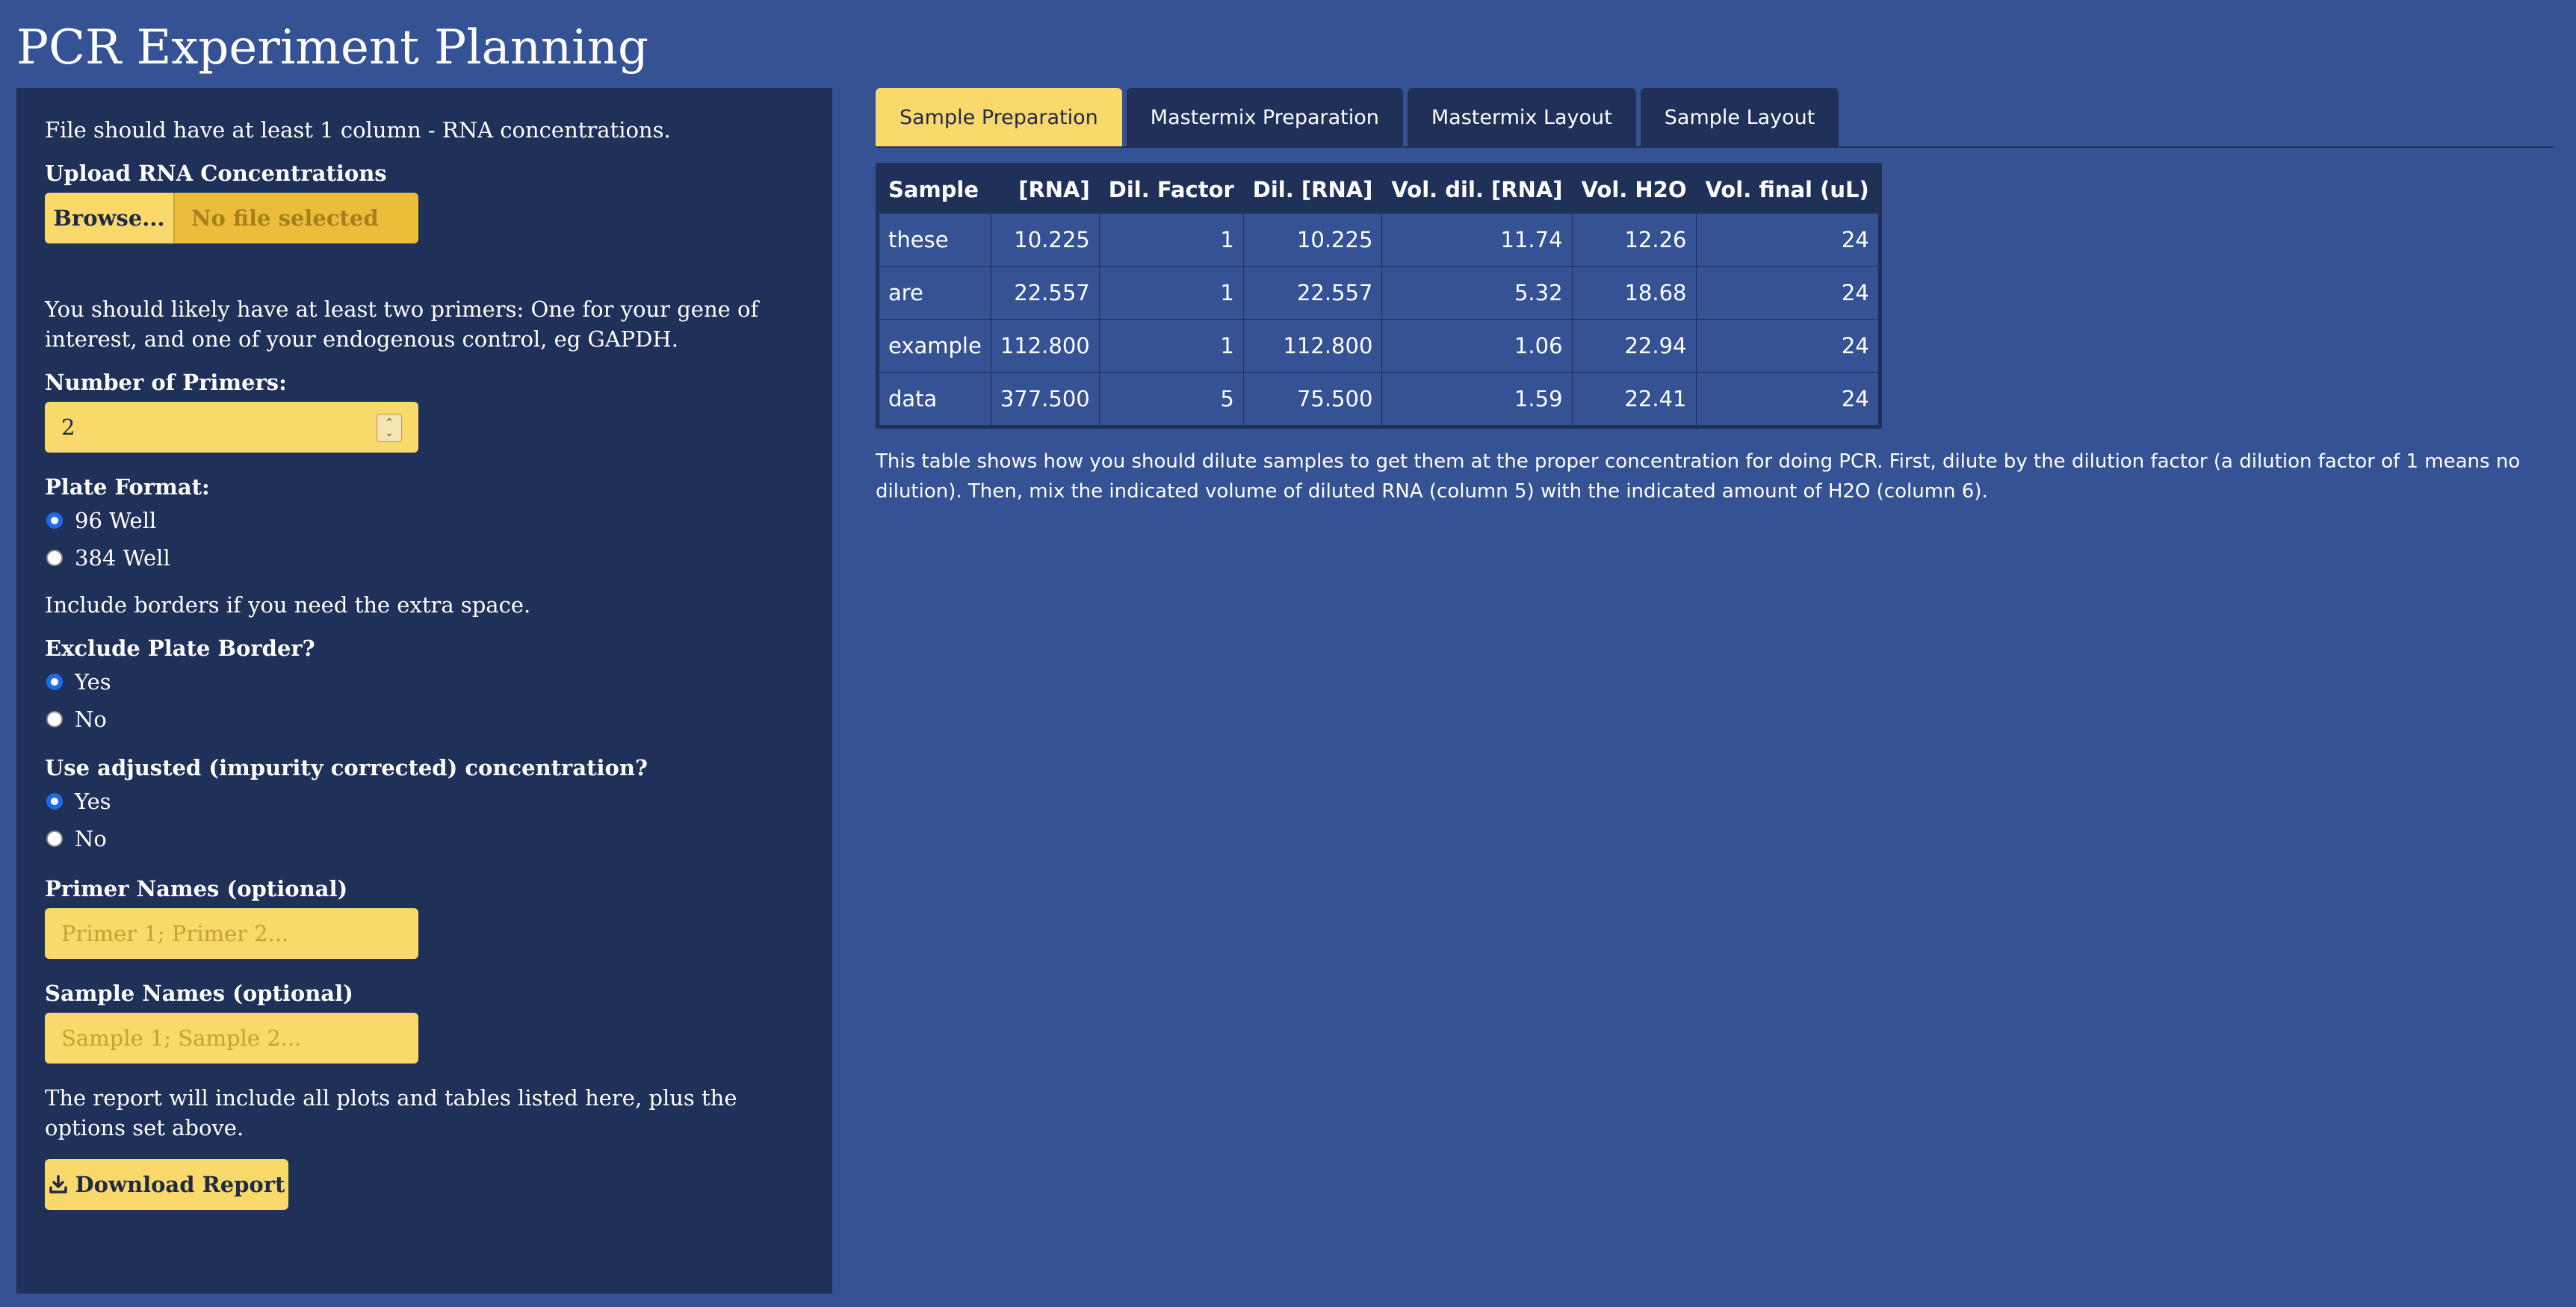 This screenshot has width=2576, height=1307. What do you see at coordinates (231, 427) in the screenshot?
I see `num-primers-input: 2 ⌃ ⌄` at bounding box center [231, 427].